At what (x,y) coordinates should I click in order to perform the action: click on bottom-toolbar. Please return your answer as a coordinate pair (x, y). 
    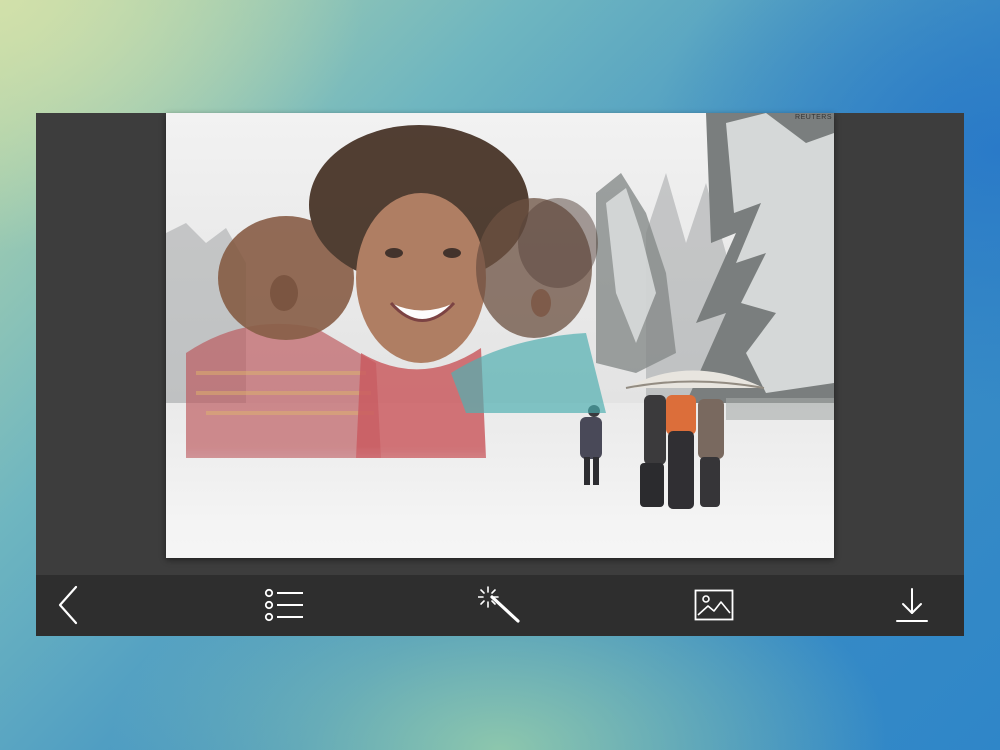
    Looking at the image, I should click on (500, 605).